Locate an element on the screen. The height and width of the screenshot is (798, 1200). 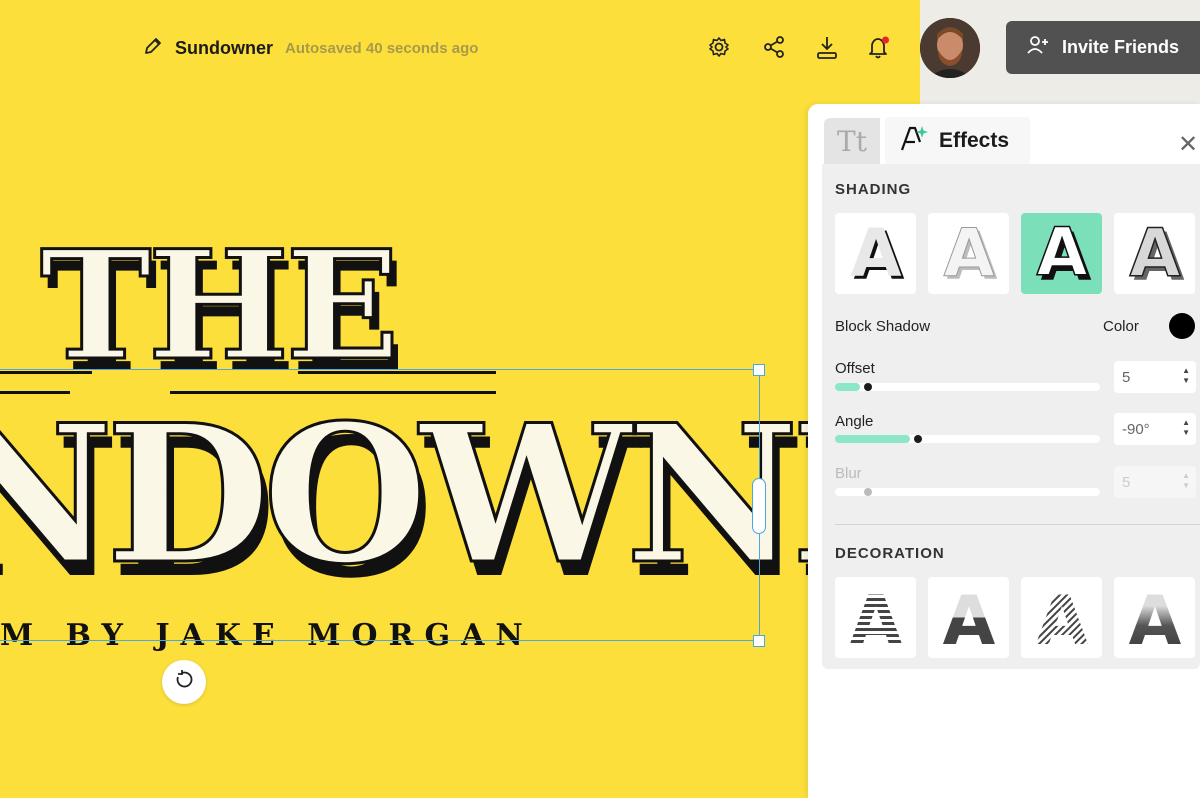
shading-option-4: AA is located at coordinates (1154, 253).